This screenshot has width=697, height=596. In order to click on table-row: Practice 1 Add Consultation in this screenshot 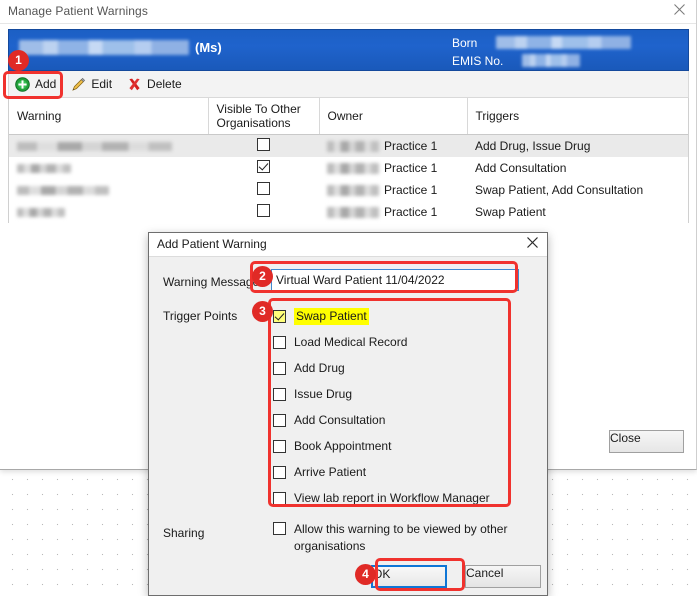, I will do `click(348, 168)`.